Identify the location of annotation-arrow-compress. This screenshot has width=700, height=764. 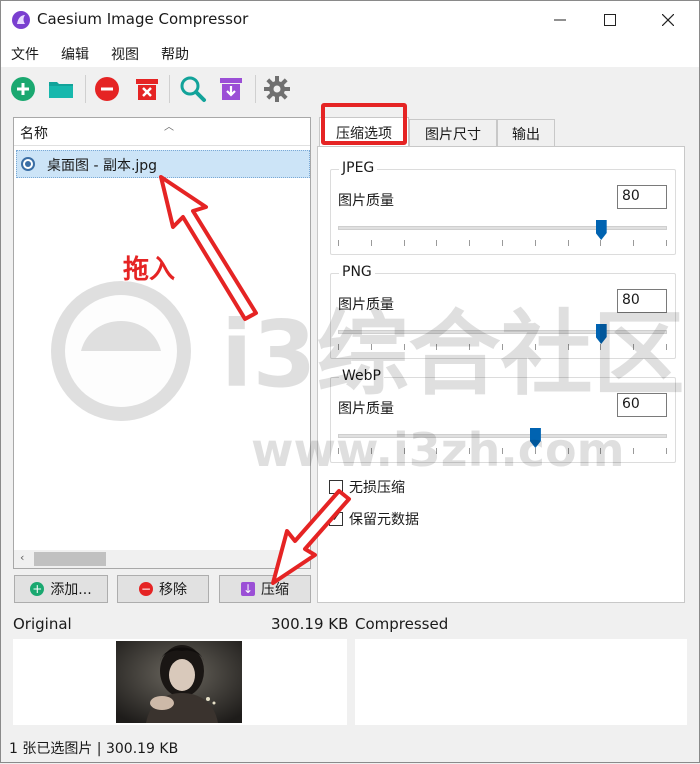
(311, 537).